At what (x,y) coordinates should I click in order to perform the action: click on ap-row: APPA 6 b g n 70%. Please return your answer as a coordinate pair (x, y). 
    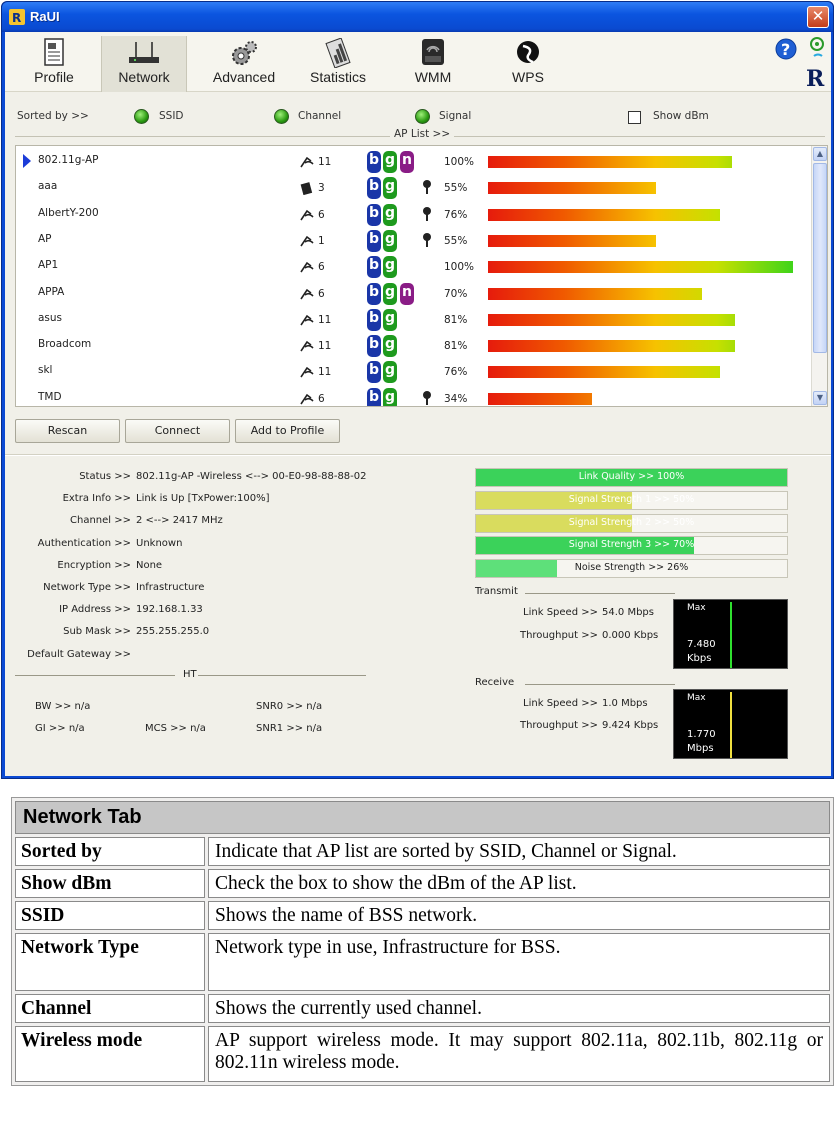
    Looking at the image, I should click on (413, 295).